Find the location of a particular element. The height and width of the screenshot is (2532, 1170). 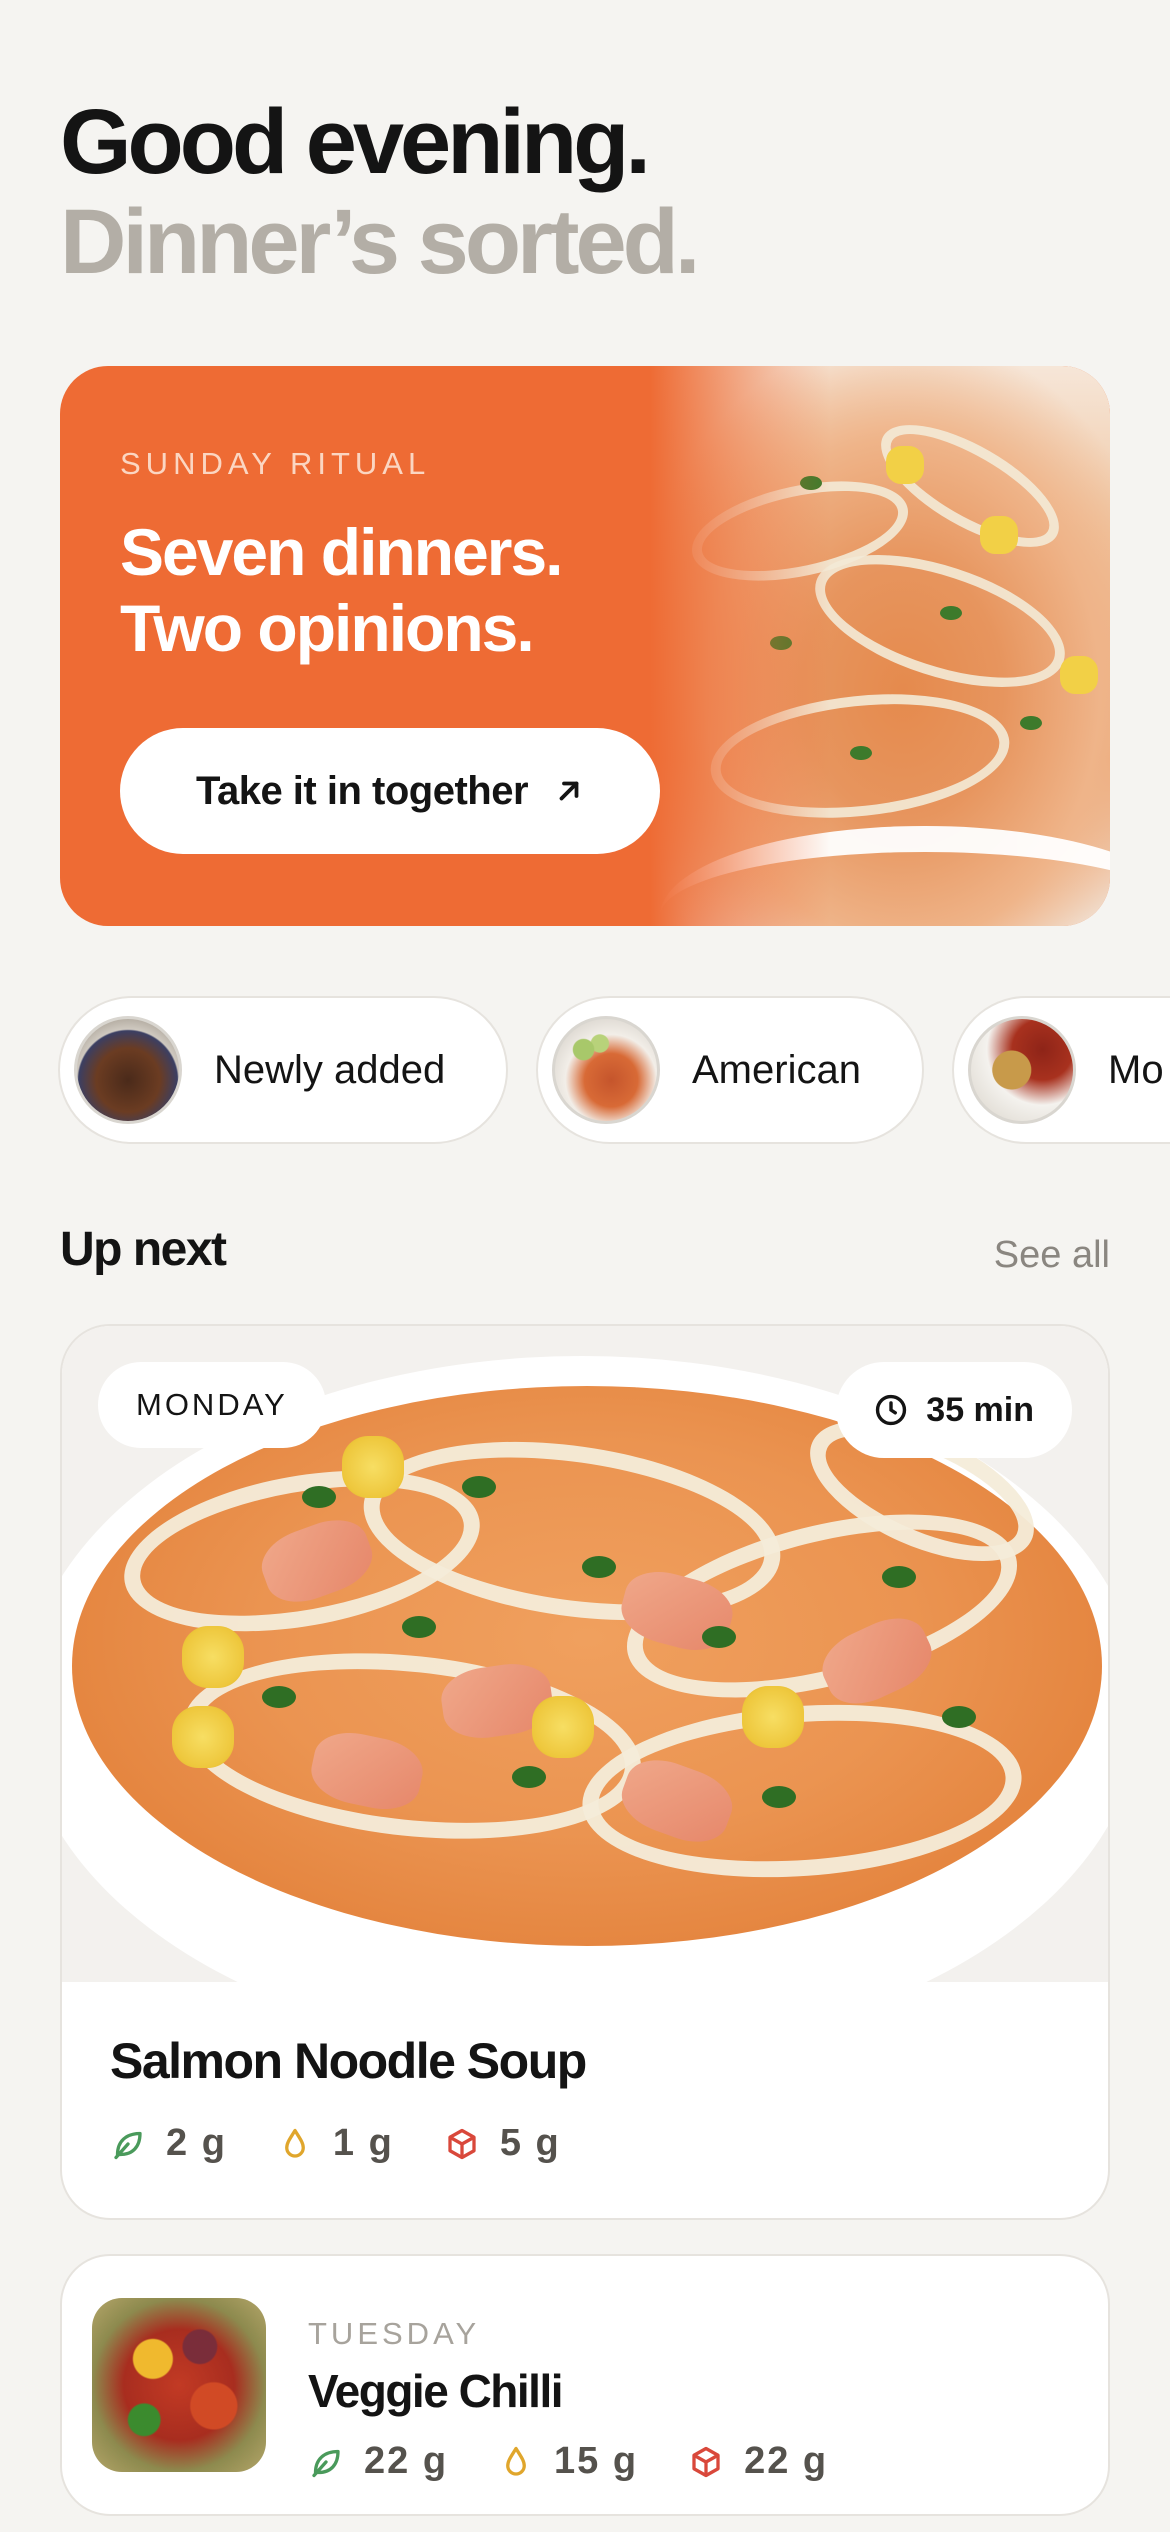

recipe-name: Salmon Noodle Soup is located at coordinates (348, 2061).